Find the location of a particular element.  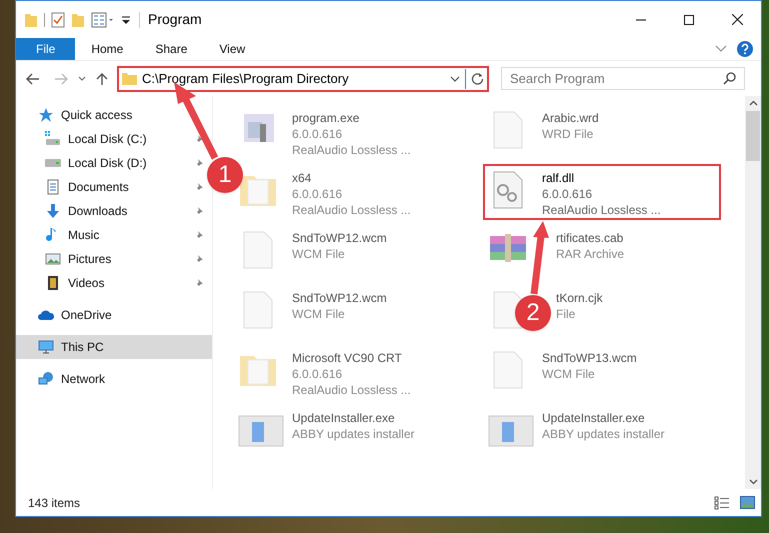

sidebar-item: Music is located at coordinates (84, 235).